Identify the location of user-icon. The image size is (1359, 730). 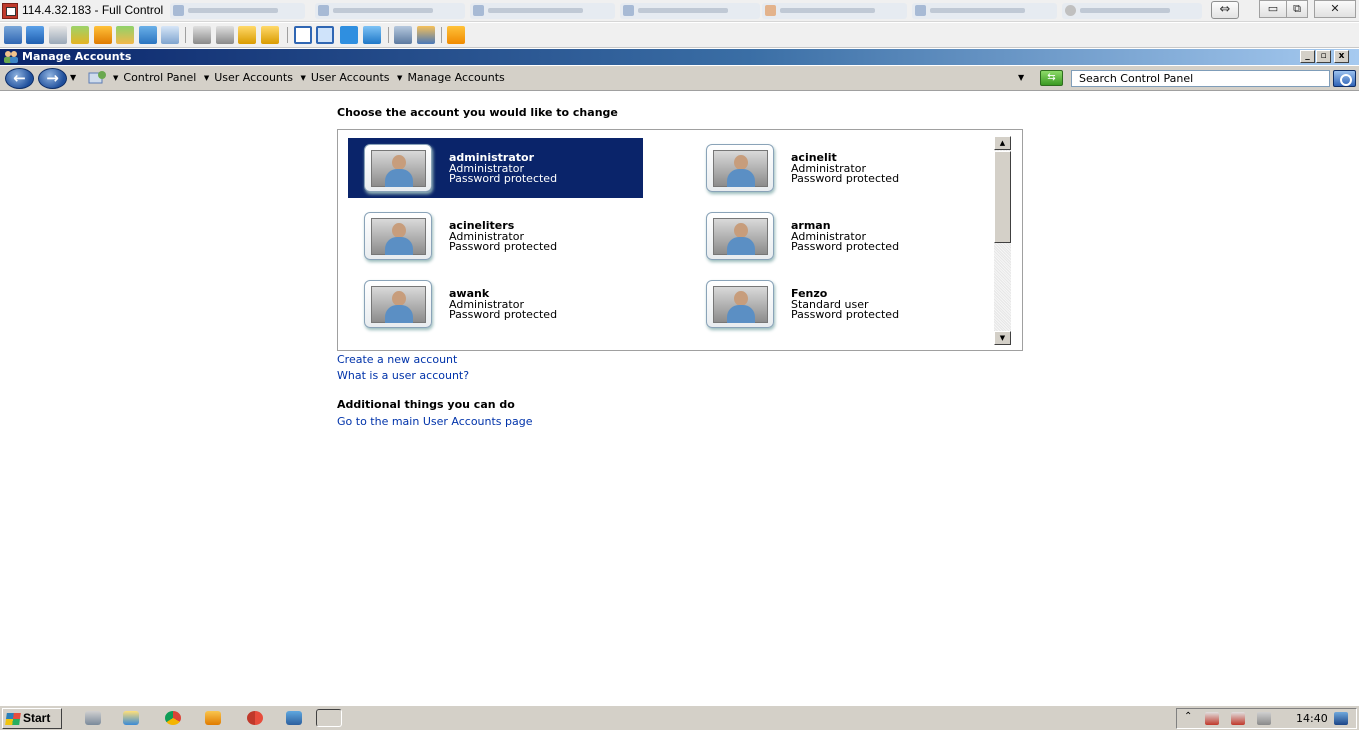
(202, 35).